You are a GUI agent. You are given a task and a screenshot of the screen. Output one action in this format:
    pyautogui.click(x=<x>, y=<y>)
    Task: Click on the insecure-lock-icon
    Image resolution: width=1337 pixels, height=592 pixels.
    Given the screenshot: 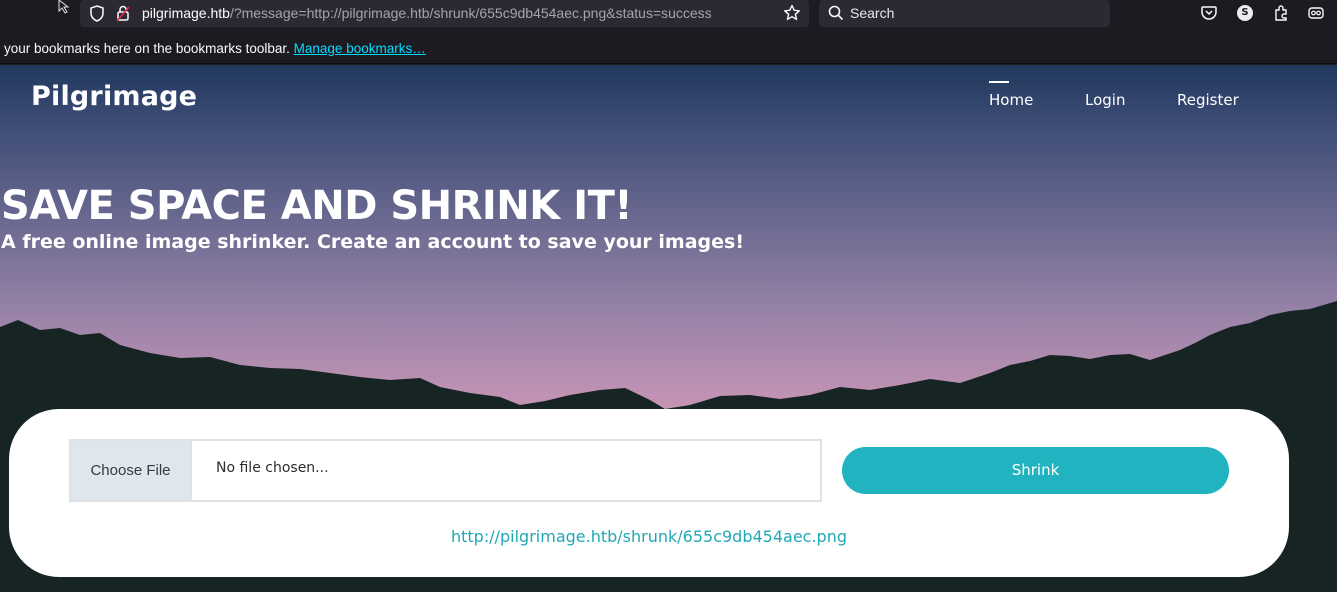 What is the action you would take?
    pyautogui.click(x=123, y=13)
    